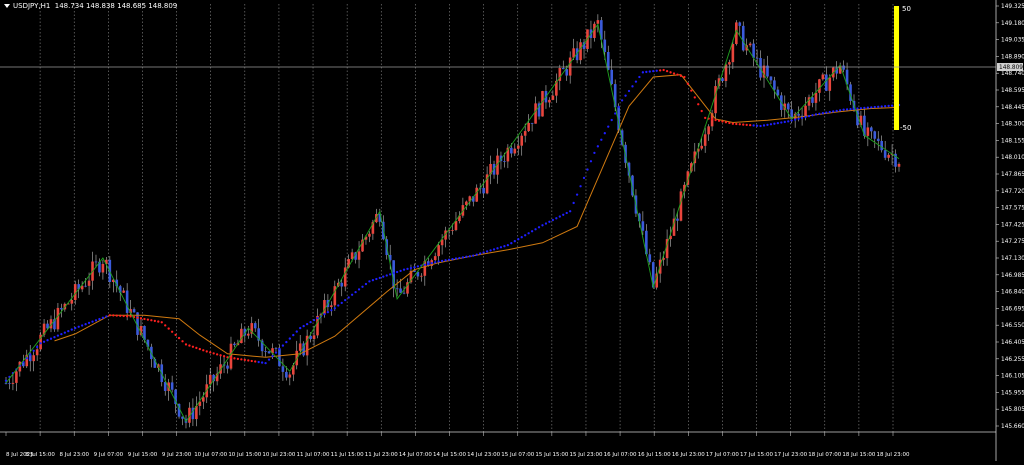 The image size is (1024, 465). I want to click on time-tick-label: 9 Jul 07:00, so click(109, 455).